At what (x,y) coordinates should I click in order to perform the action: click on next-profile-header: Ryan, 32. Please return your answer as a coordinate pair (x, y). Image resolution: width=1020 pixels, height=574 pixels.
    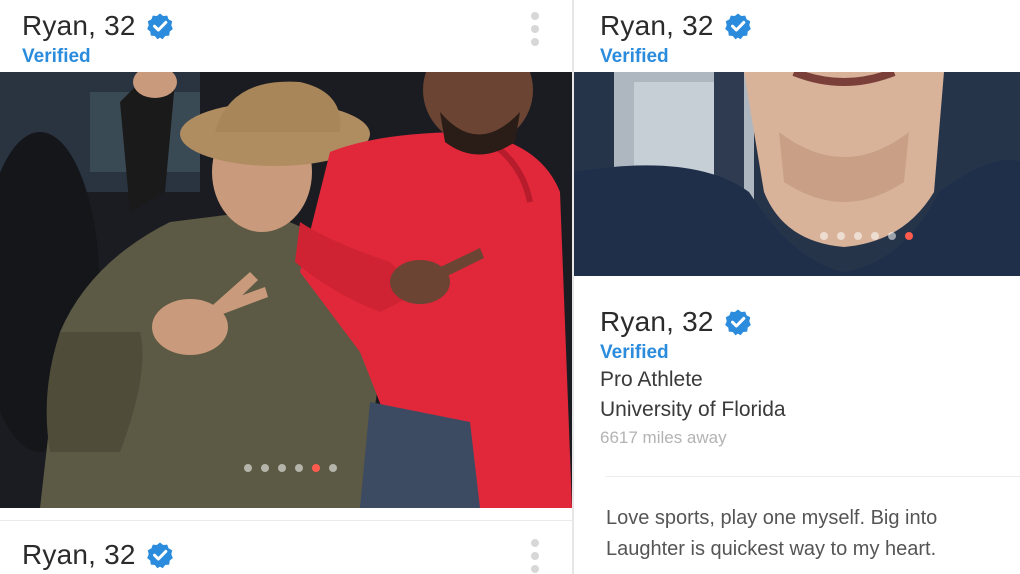
    Looking at the image, I should click on (286, 547).